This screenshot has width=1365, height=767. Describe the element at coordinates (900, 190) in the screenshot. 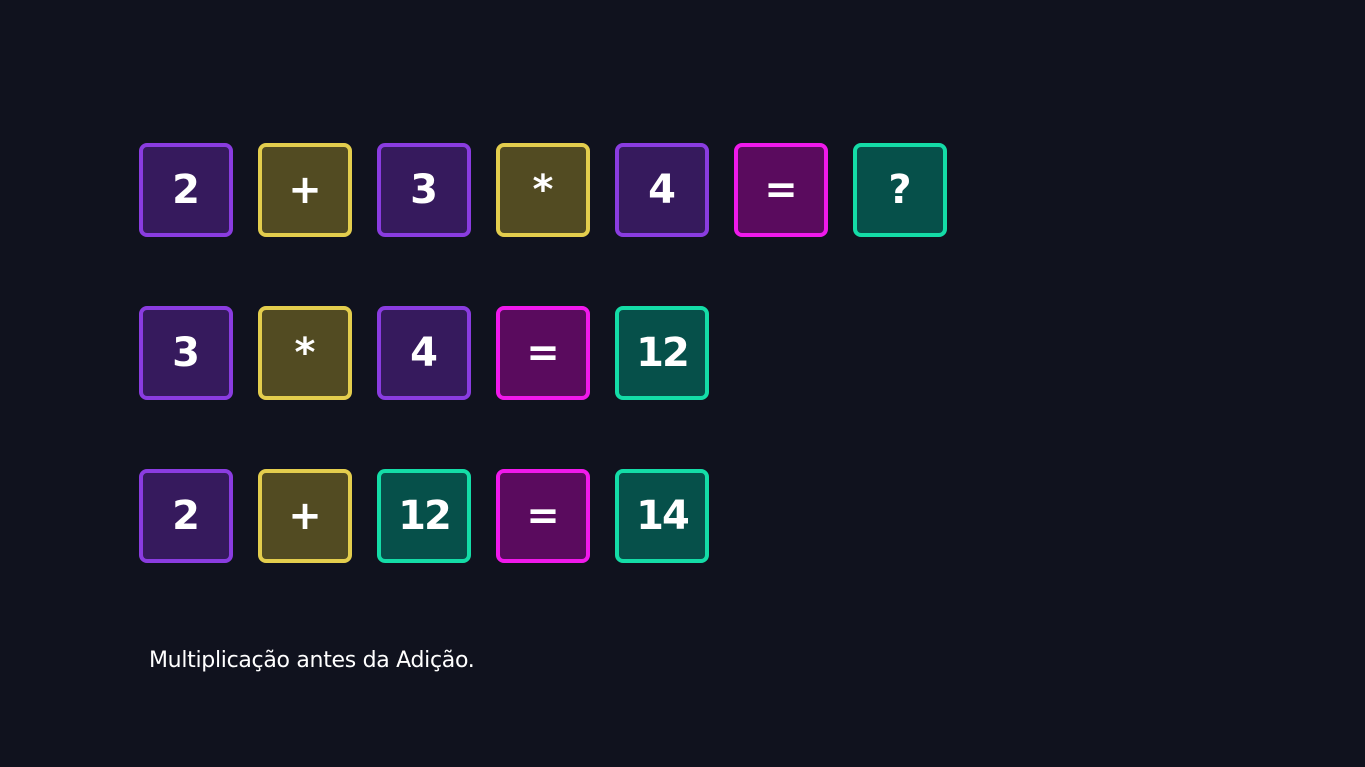

I see `unknown-result-tile: ?` at that location.